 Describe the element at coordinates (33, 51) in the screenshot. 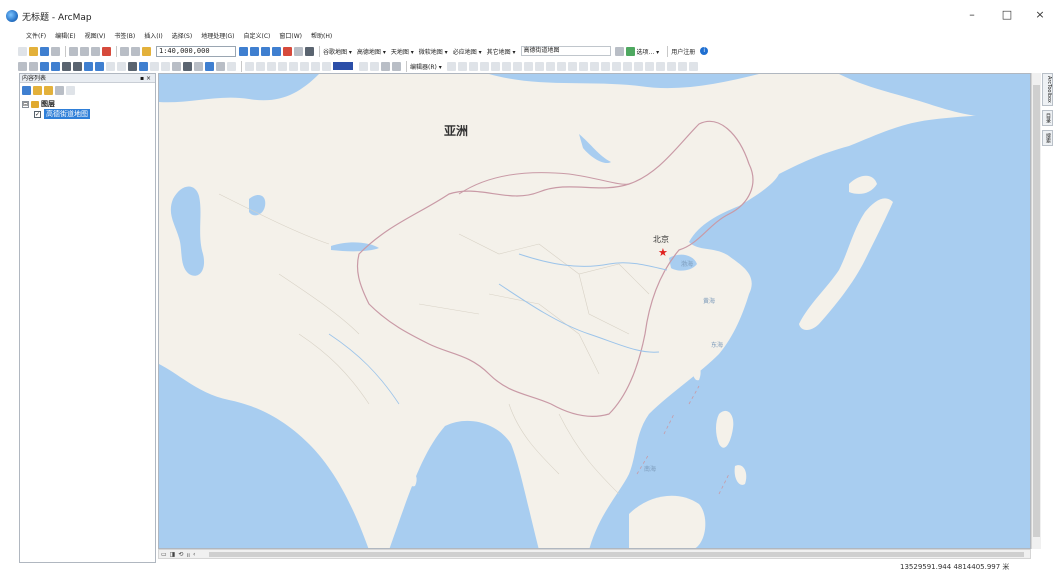

I see `open-folder-icon` at that location.